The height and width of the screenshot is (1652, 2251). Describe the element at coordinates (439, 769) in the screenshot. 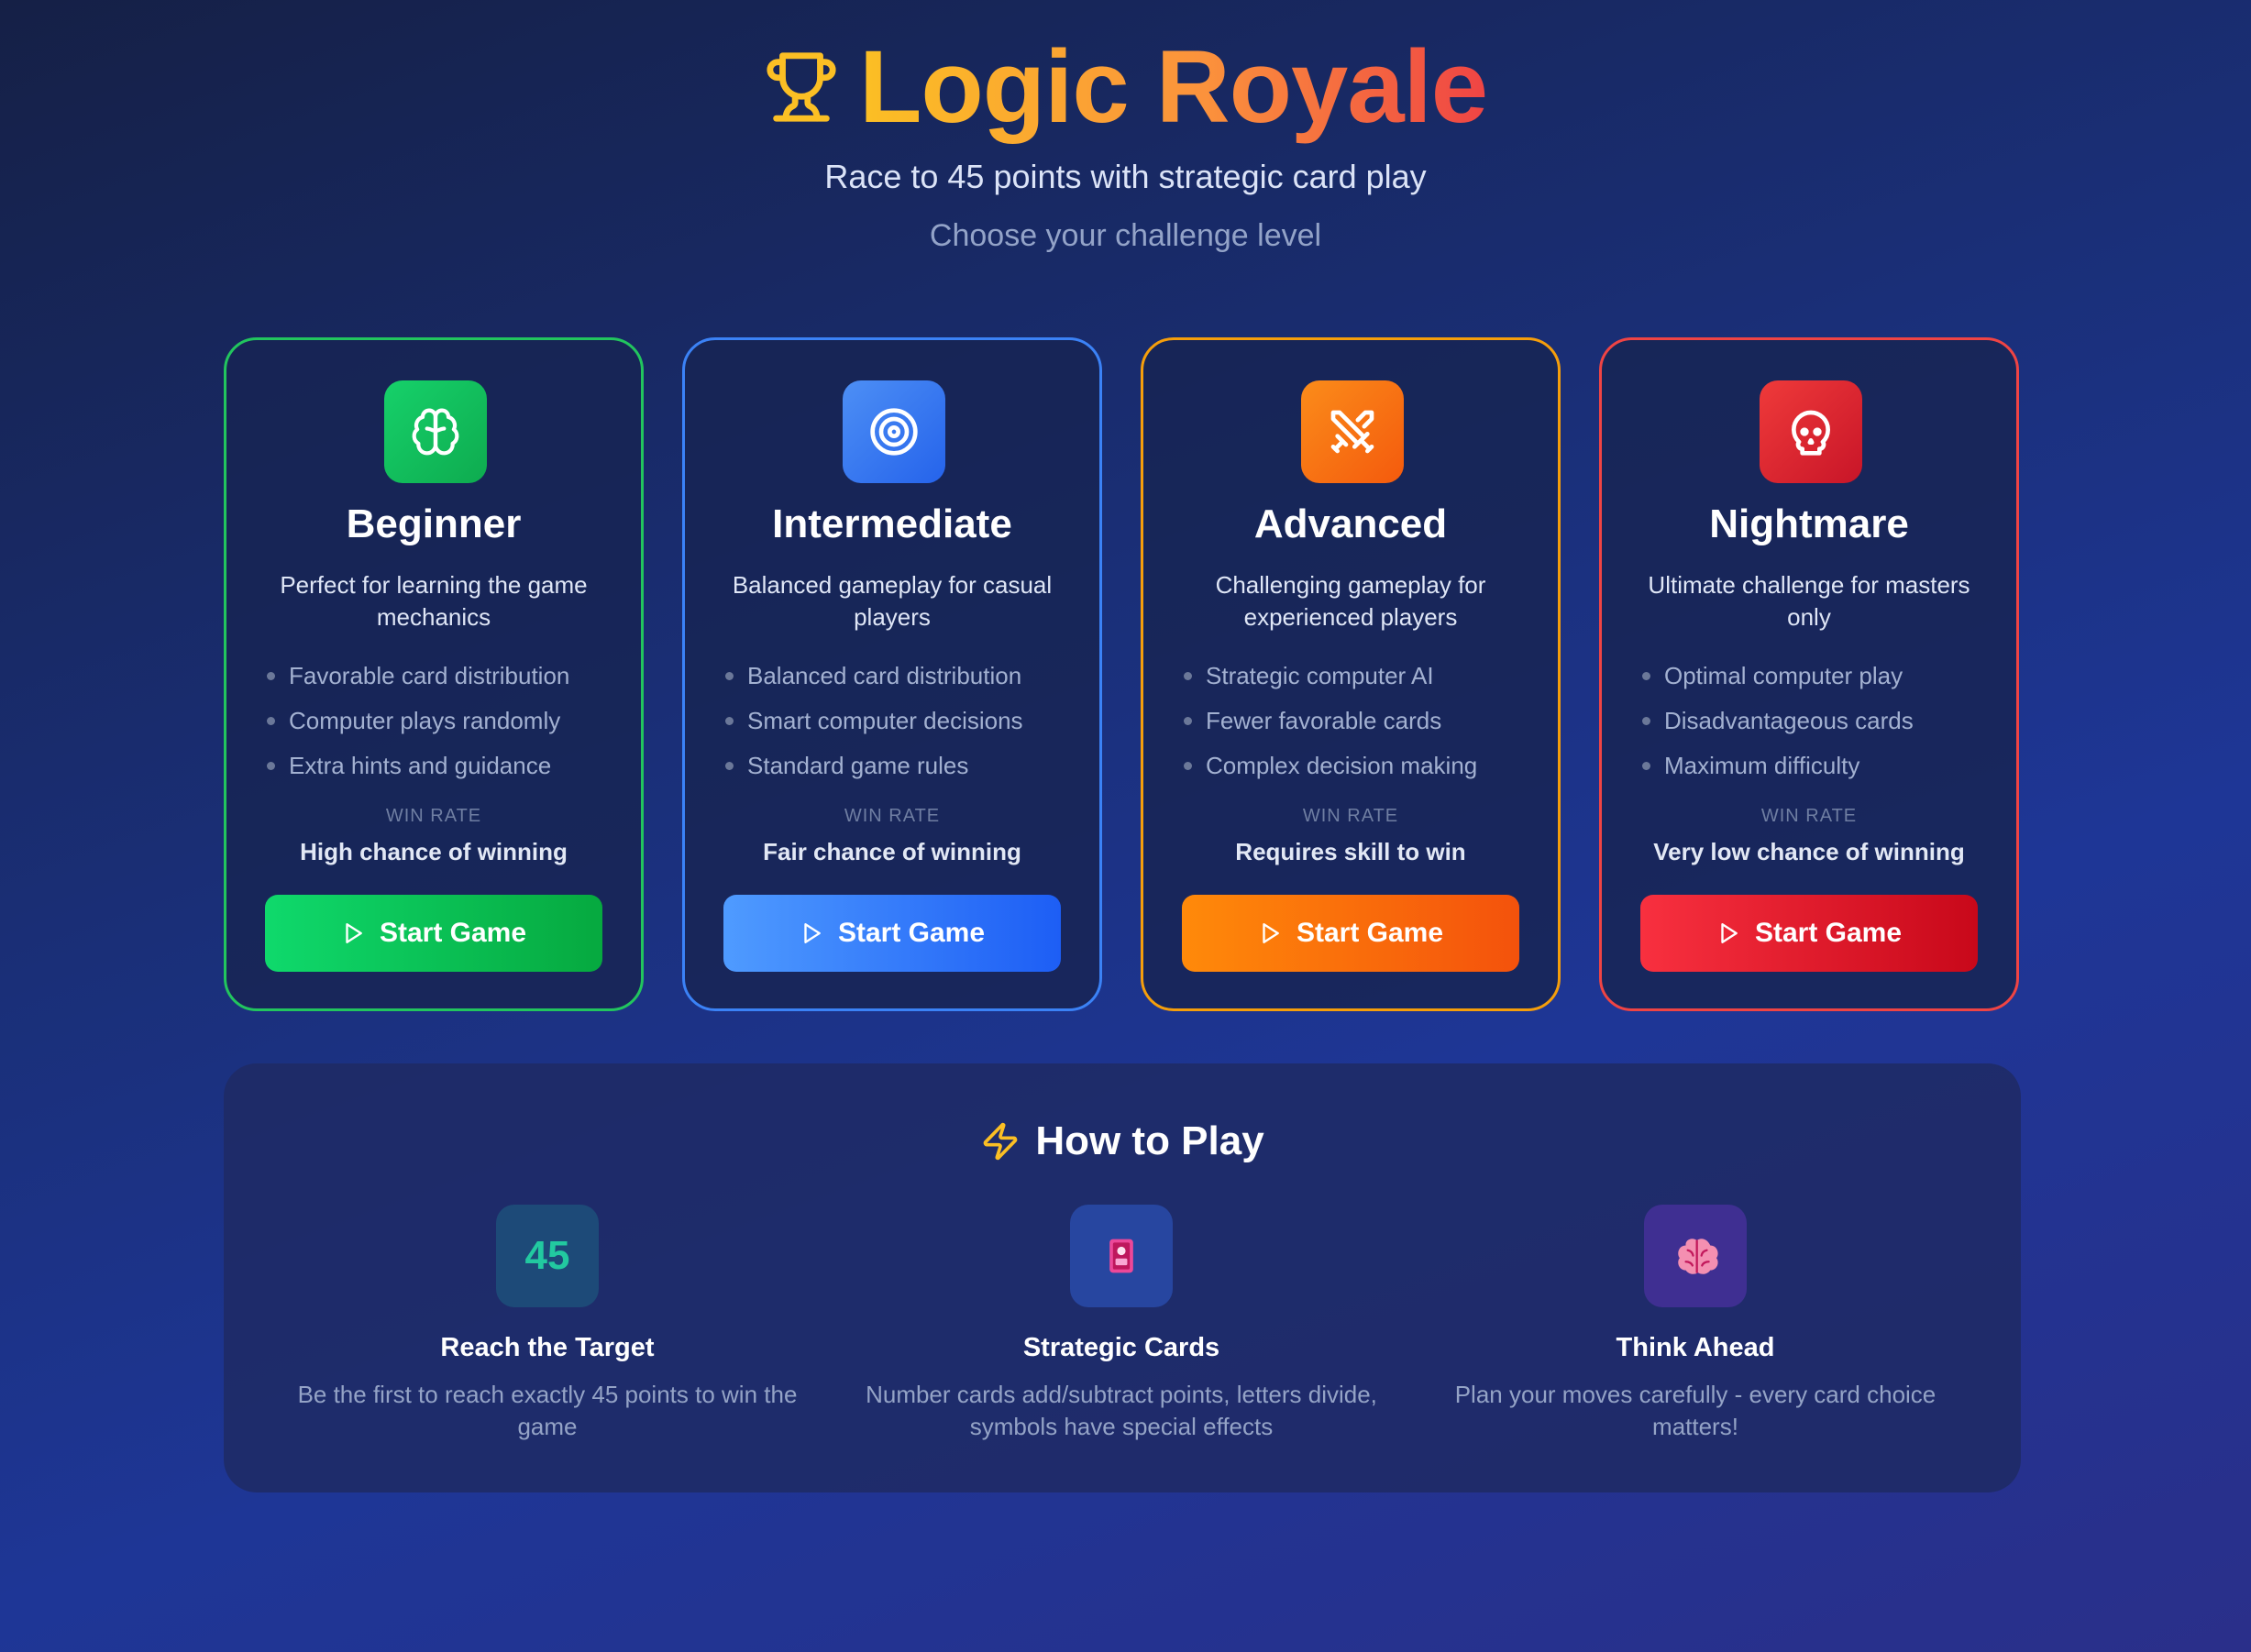

I see `feature-item: Extra hints and guidance` at that location.